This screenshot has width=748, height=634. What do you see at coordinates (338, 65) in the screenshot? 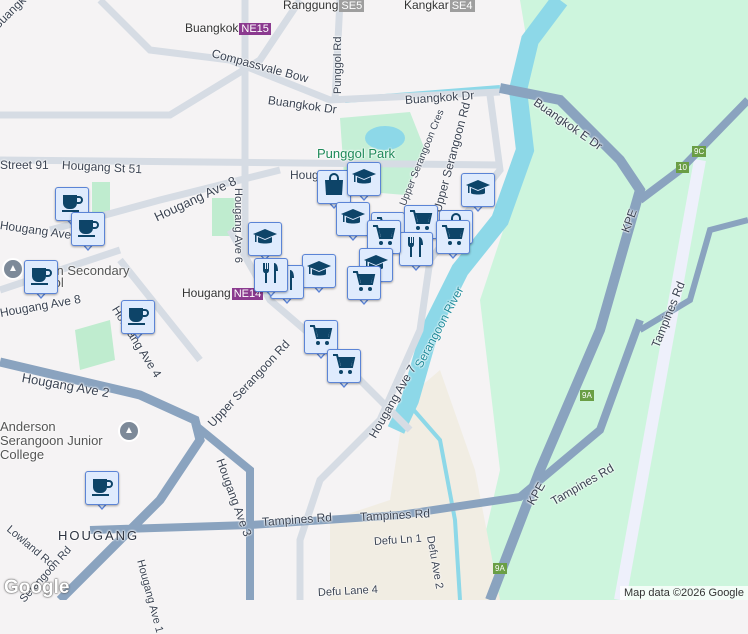
I see `road-label: Punggol Rd` at bounding box center [338, 65].